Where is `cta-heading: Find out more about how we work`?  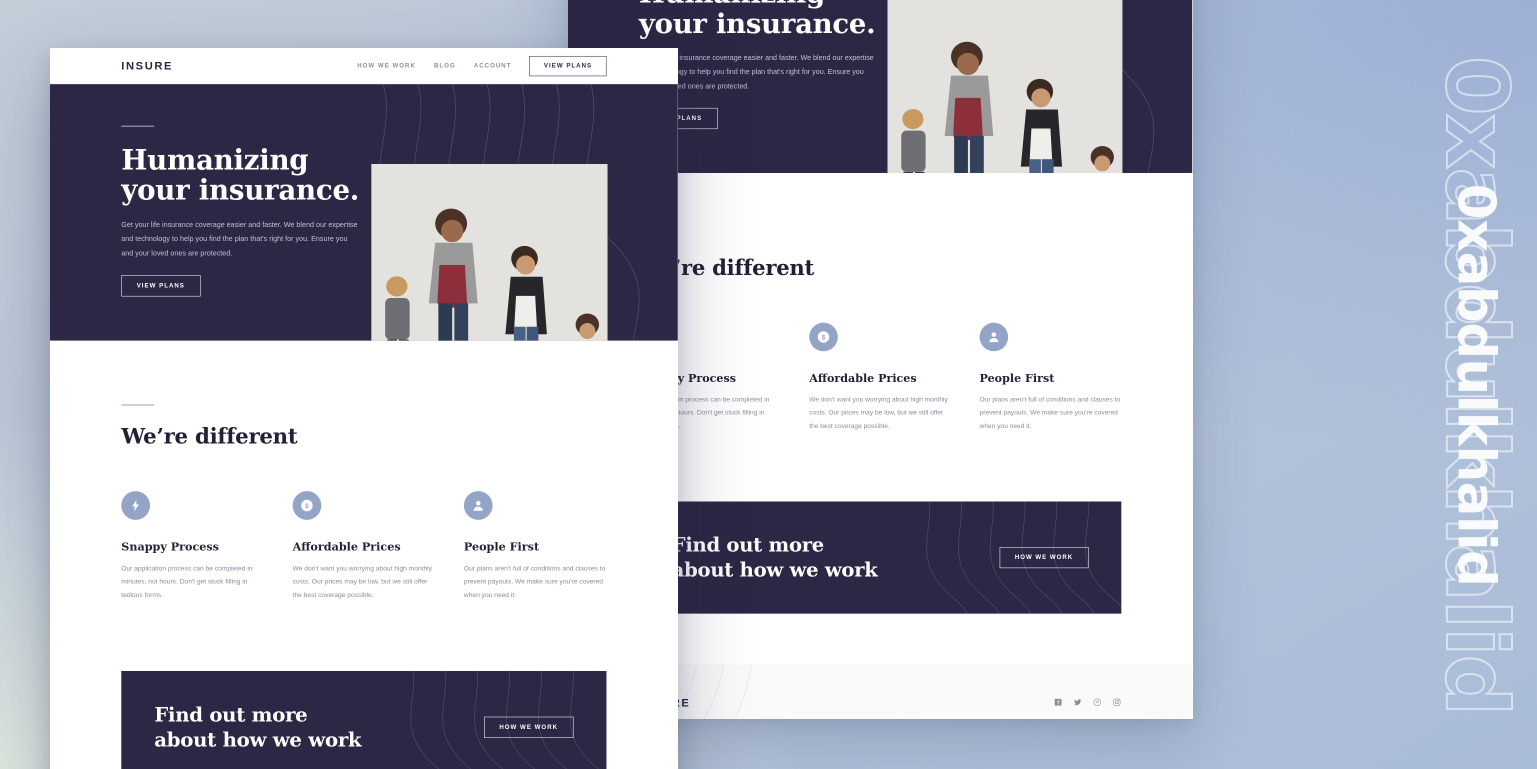 cta-heading: Find out more about how we work is located at coordinates (258, 727).